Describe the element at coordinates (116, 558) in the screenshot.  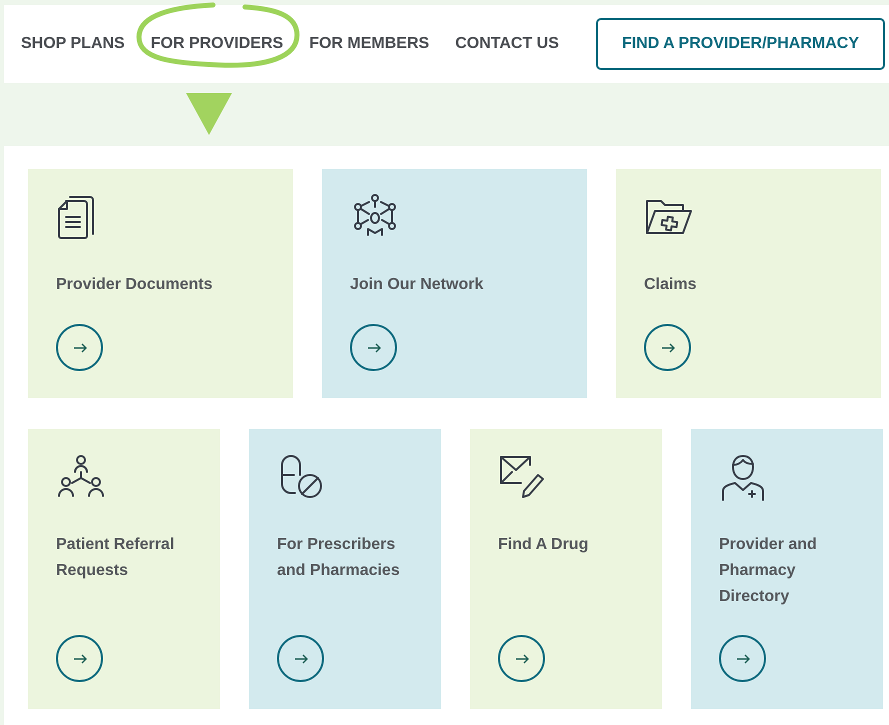
I see `card-title: Patient Referral Requests` at that location.